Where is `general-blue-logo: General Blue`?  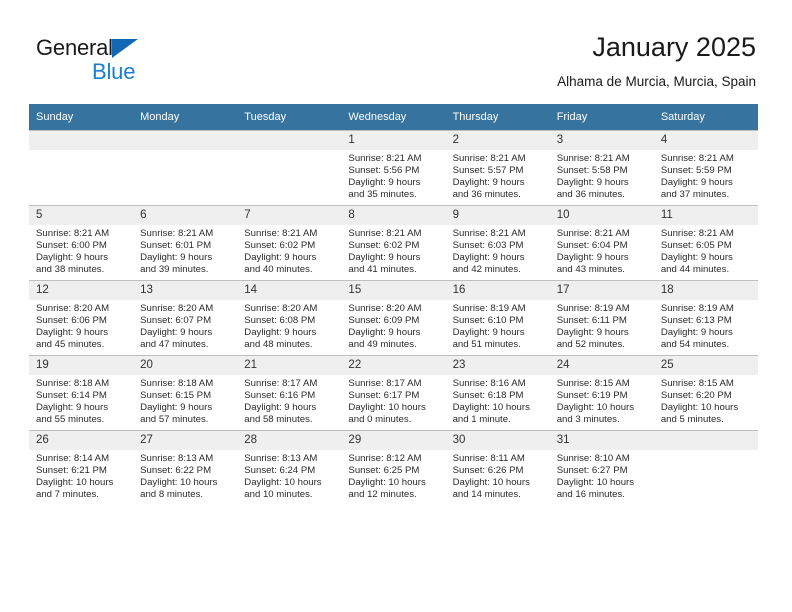 general-blue-logo: General Blue is located at coordinates (136, 60).